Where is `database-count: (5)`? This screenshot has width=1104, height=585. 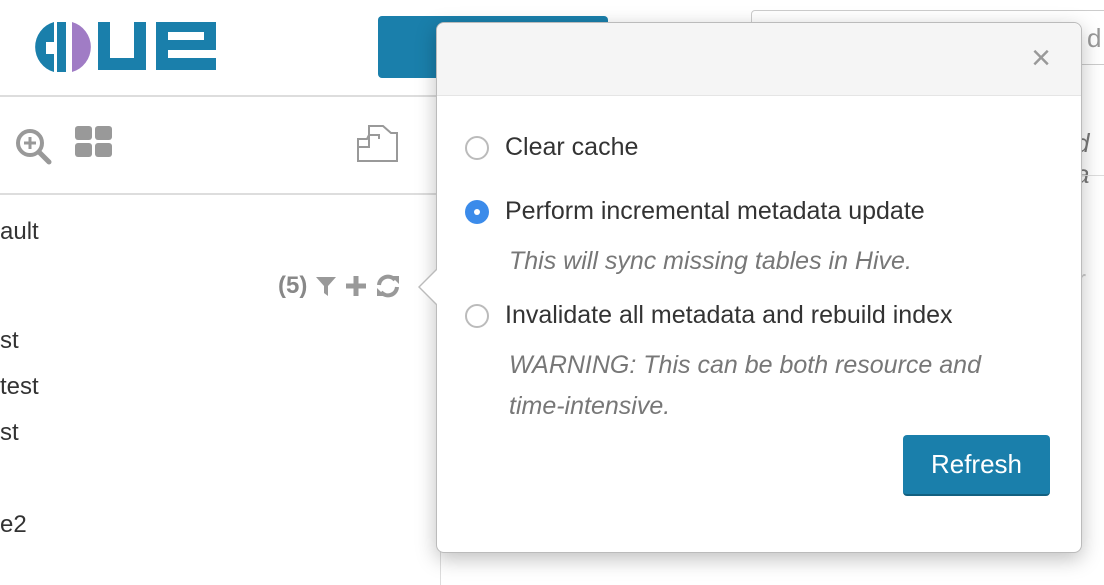 database-count: (5) is located at coordinates (293, 285).